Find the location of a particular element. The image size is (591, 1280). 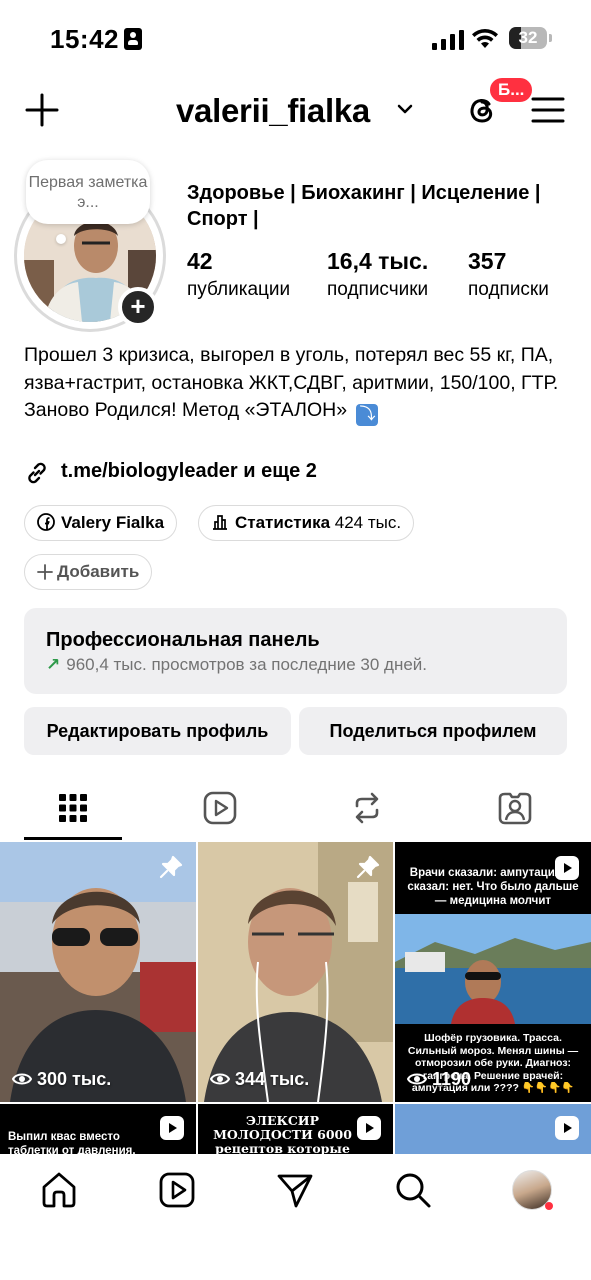

post-views: 344 тыс. is located at coordinates (259, 1079).